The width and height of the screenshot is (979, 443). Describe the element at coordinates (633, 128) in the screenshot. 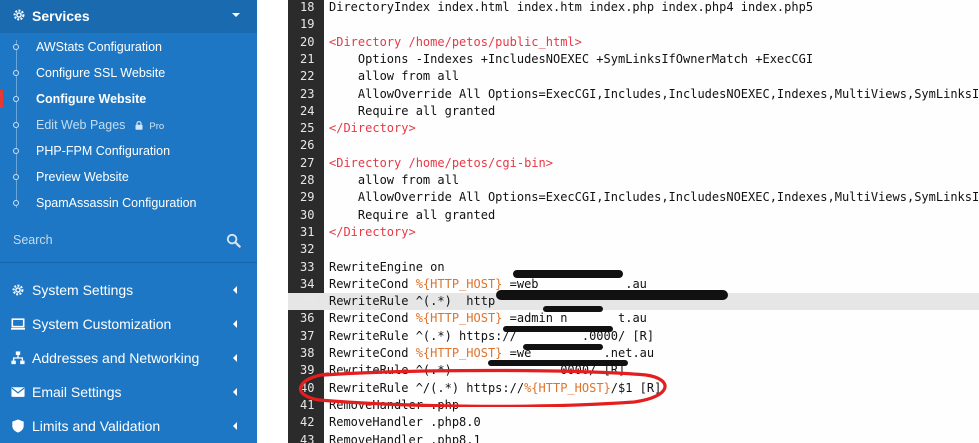

I see `code-line: 25 </Directory>` at that location.